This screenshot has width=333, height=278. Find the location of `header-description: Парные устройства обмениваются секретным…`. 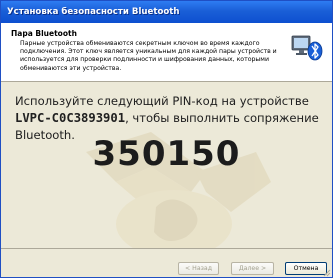

header-description: Парные устройства обмениваются секретным… is located at coordinates (148, 56).